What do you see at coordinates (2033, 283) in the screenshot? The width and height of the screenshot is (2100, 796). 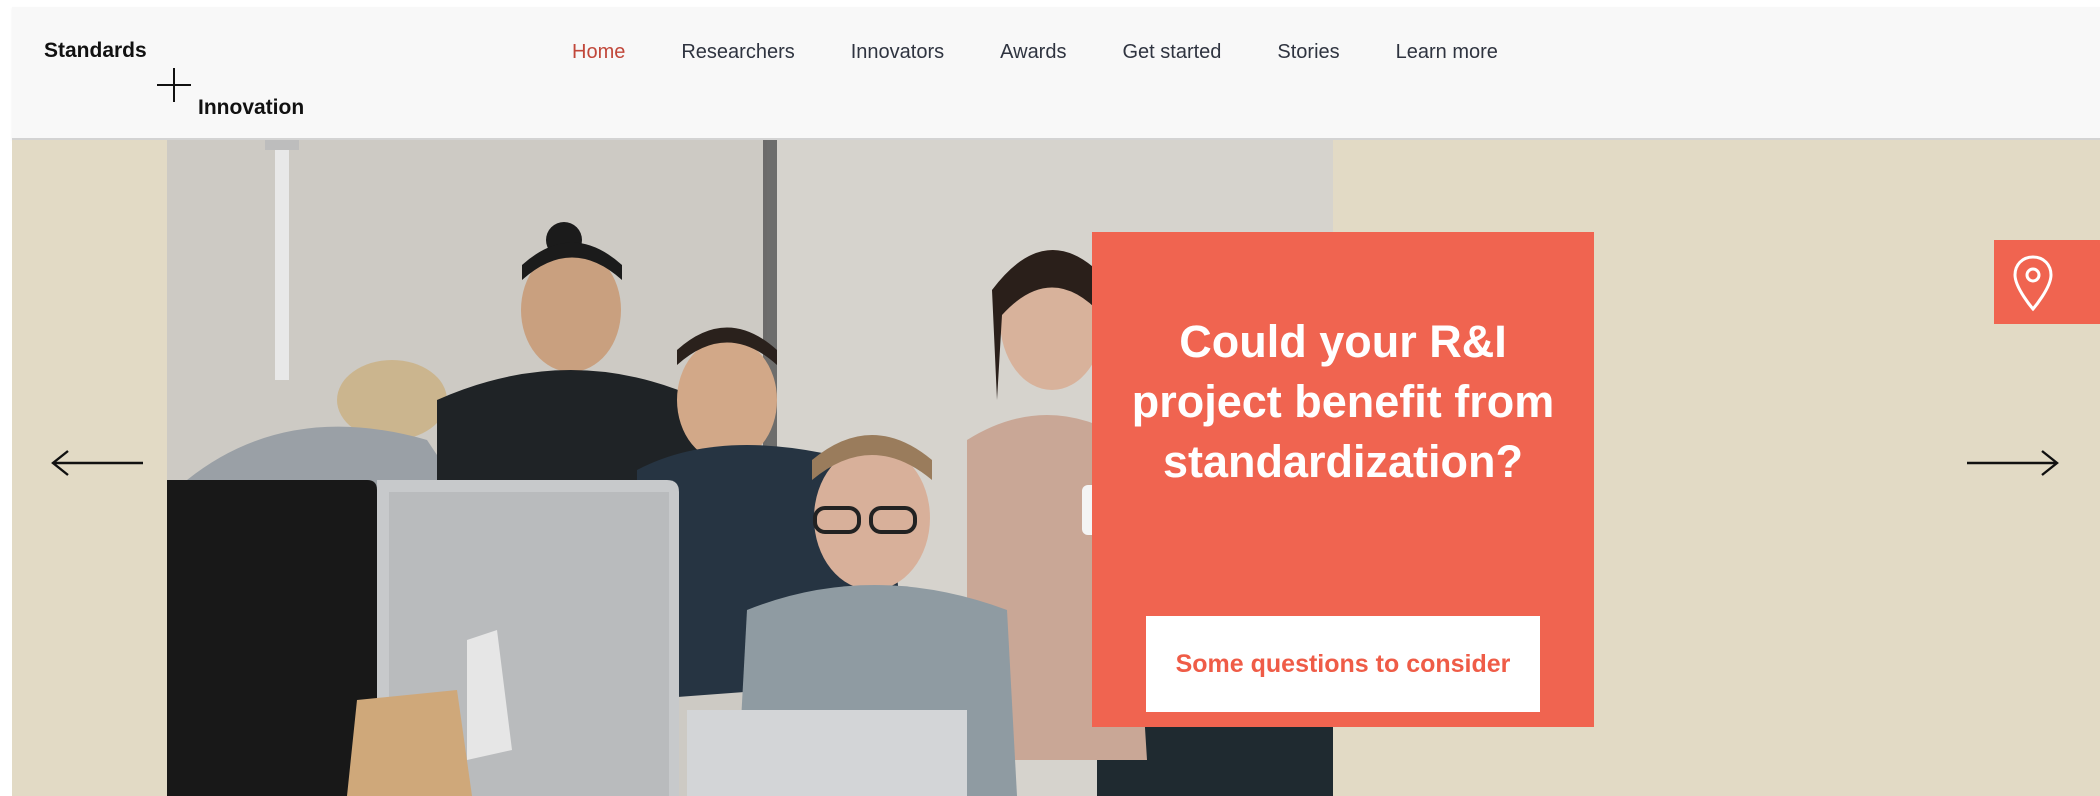 I see `map-pin-icon` at bounding box center [2033, 283].